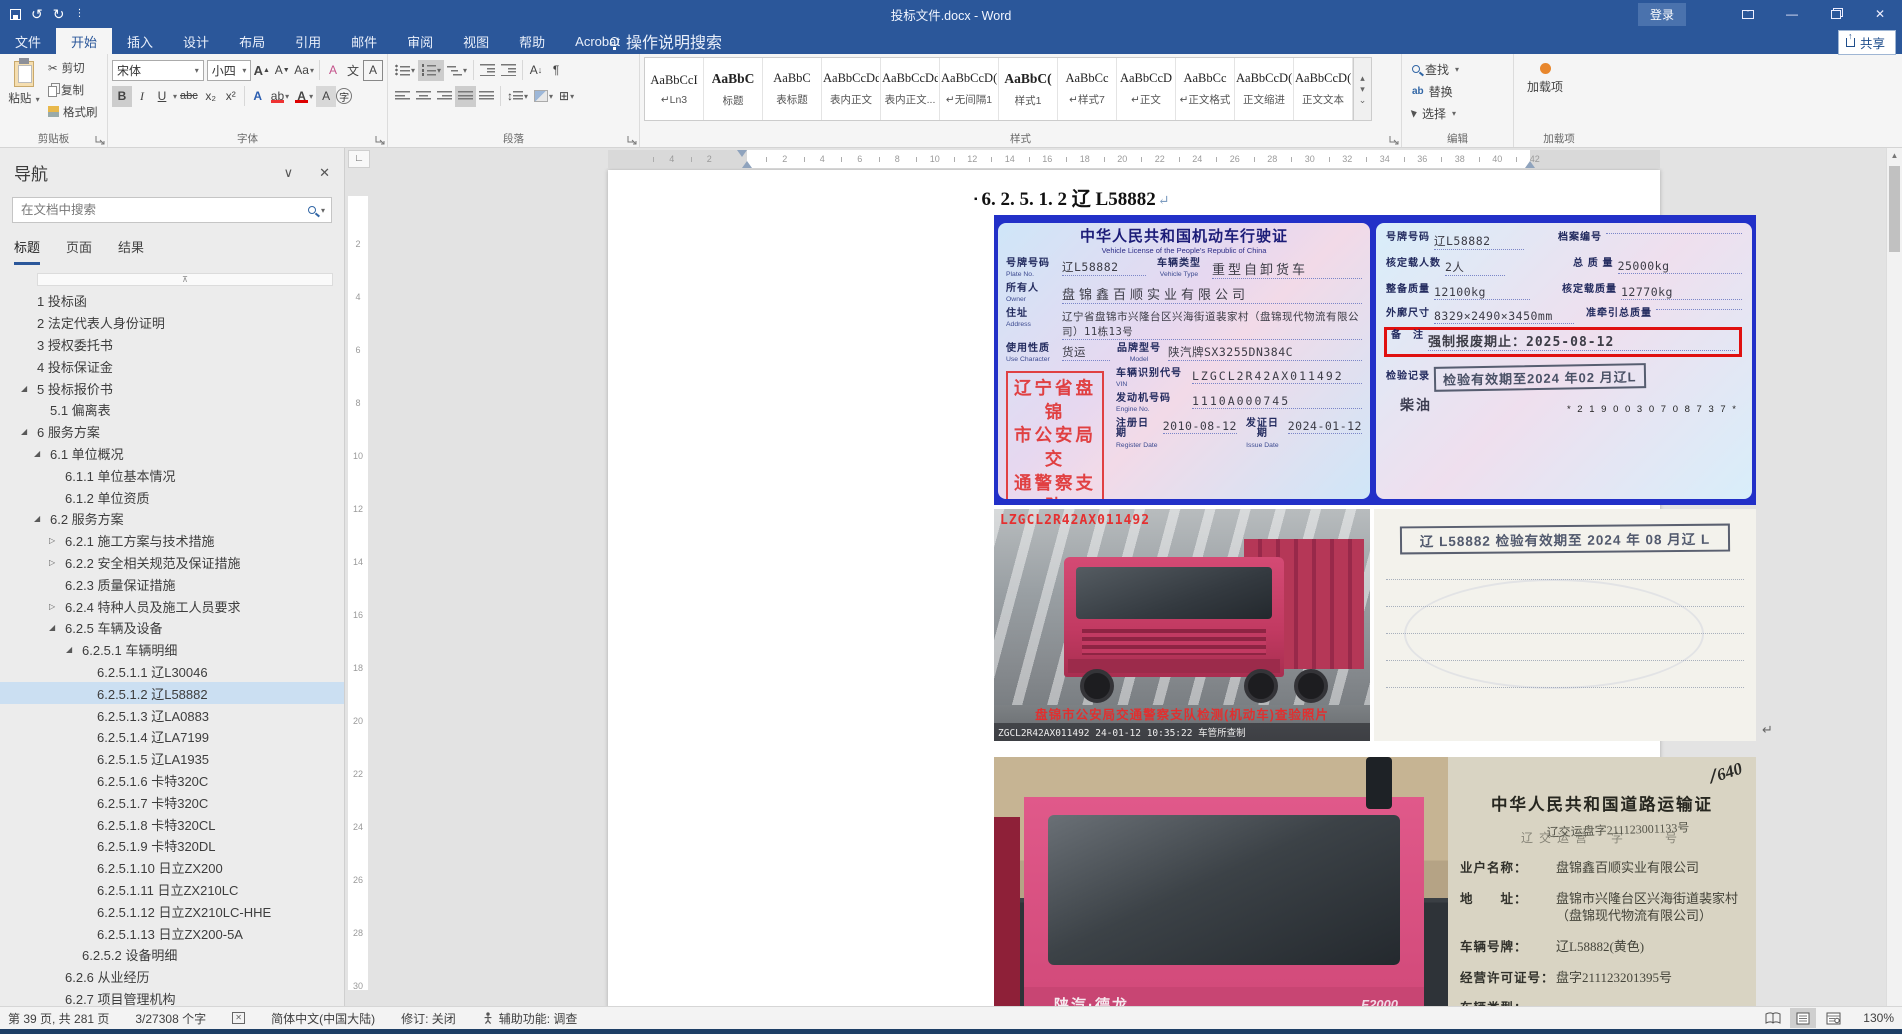 This screenshot has width=1902, height=1034. Describe the element at coordinates (311, 210) in the screenshot. I see `search-icon` at that location.